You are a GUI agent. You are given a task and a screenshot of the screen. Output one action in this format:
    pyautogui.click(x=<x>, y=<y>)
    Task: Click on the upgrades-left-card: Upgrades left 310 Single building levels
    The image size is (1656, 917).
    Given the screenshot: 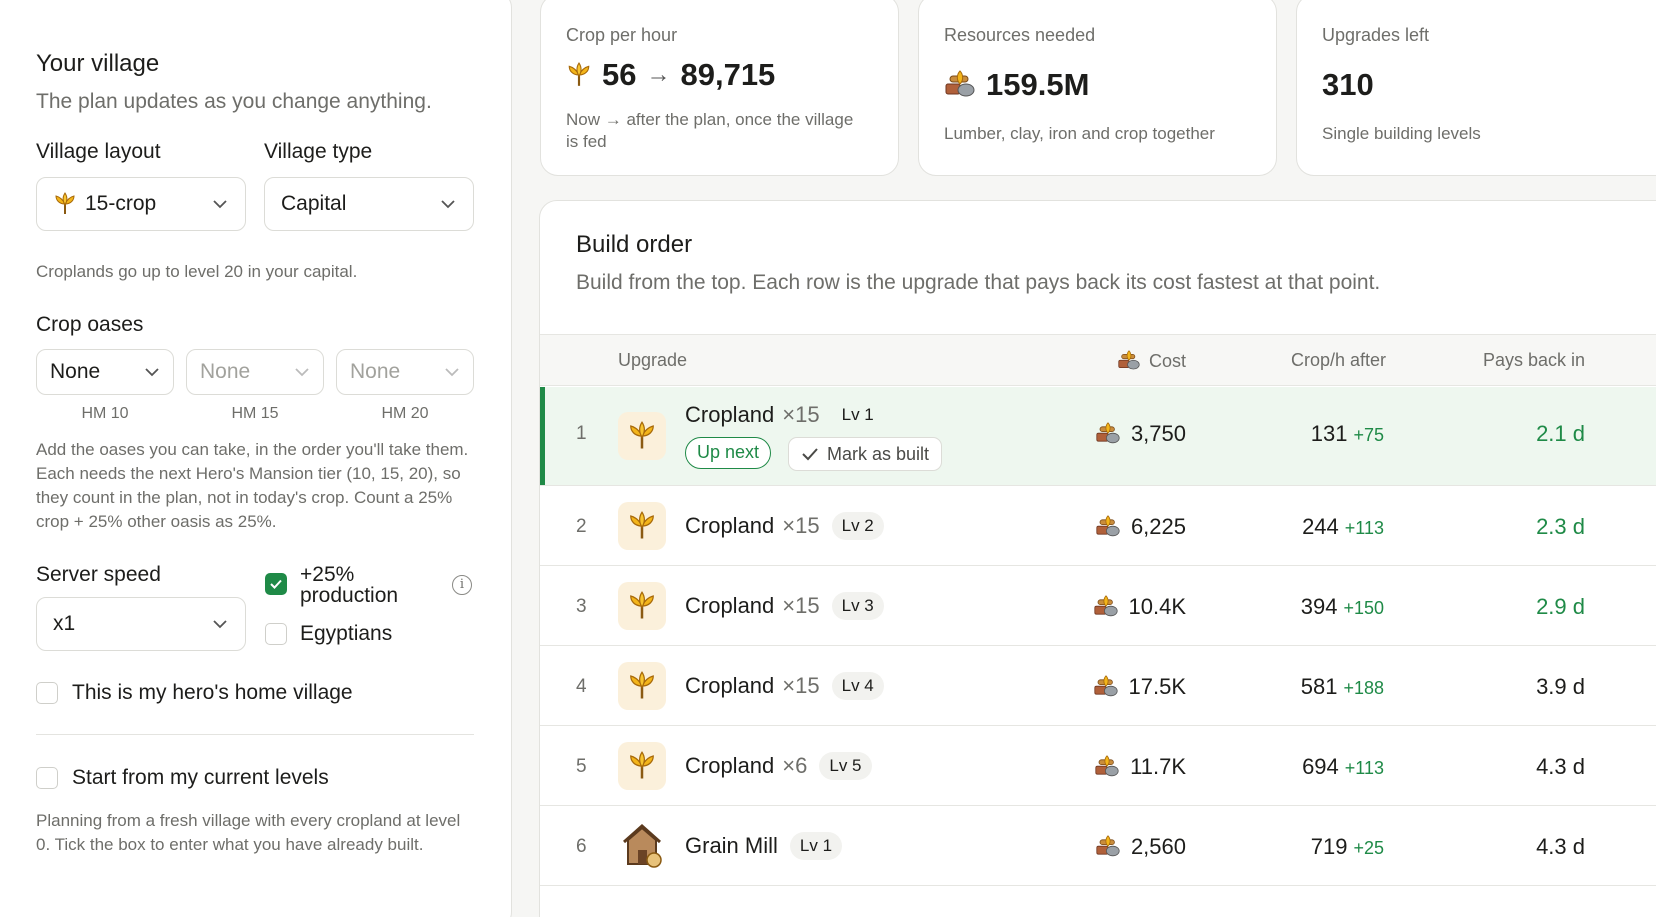 What is the action you would take?
    pyautogui.click(x=1476, y=88)
    